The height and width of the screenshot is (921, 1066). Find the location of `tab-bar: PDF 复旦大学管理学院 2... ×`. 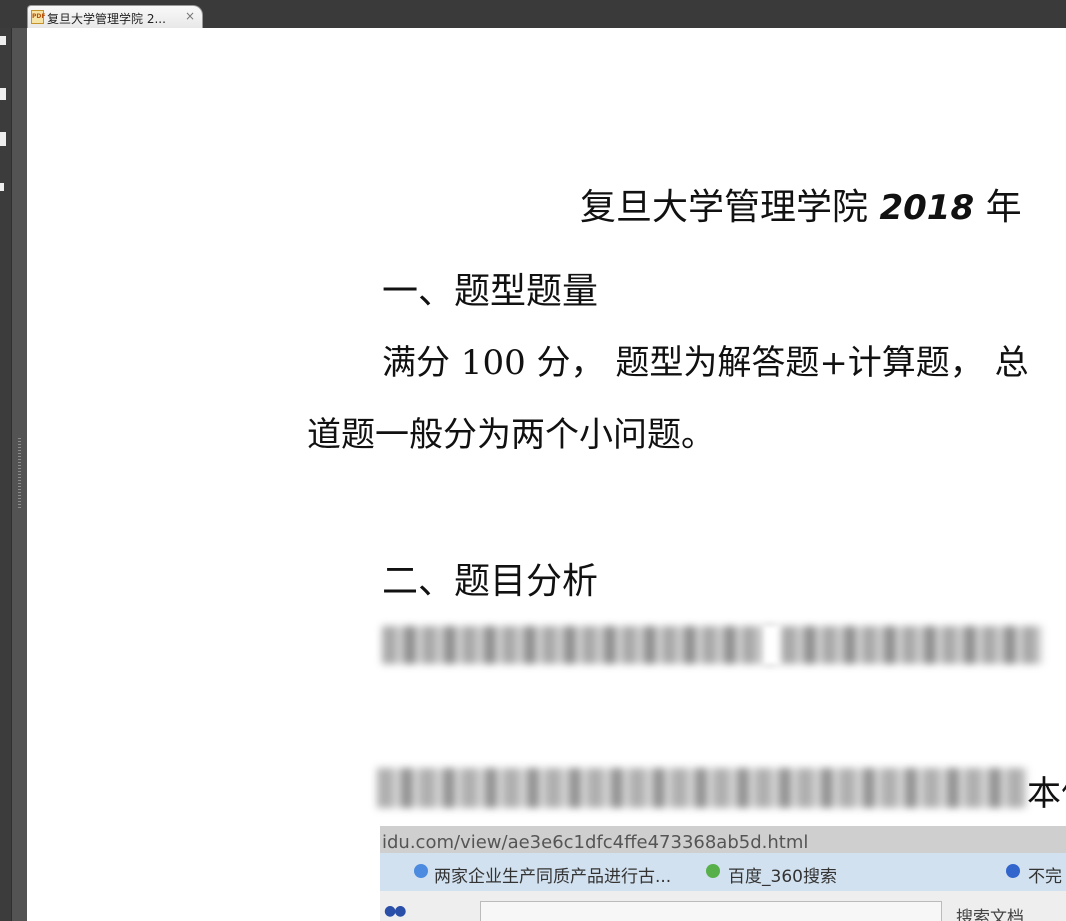

tab-bar: PDF 复旦大学管理学院 2... × is located at coordinates (533, 14).